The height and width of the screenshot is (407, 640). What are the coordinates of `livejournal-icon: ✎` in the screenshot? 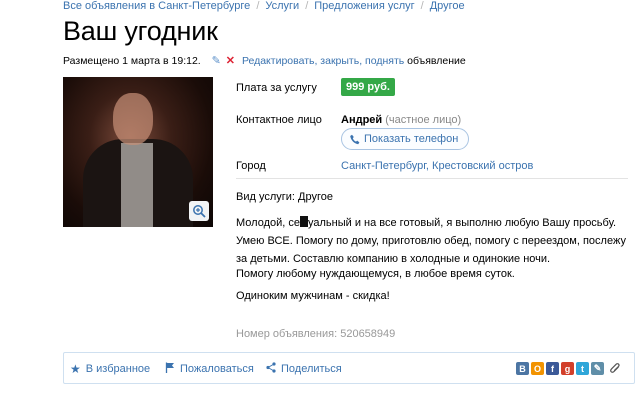 It's located at (597, 368).